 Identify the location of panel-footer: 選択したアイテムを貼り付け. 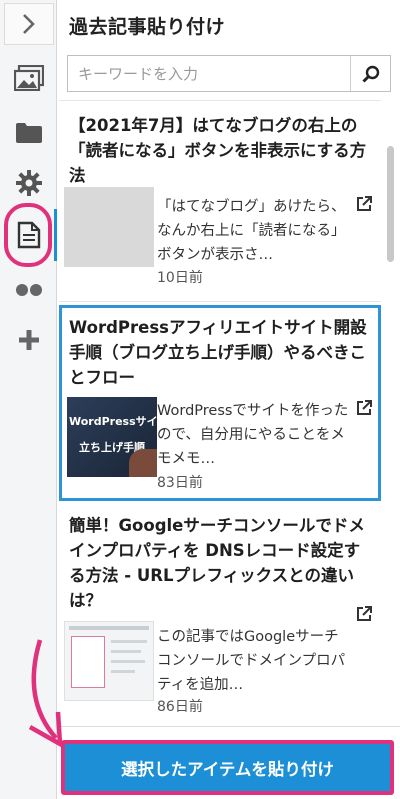
(228, 762).